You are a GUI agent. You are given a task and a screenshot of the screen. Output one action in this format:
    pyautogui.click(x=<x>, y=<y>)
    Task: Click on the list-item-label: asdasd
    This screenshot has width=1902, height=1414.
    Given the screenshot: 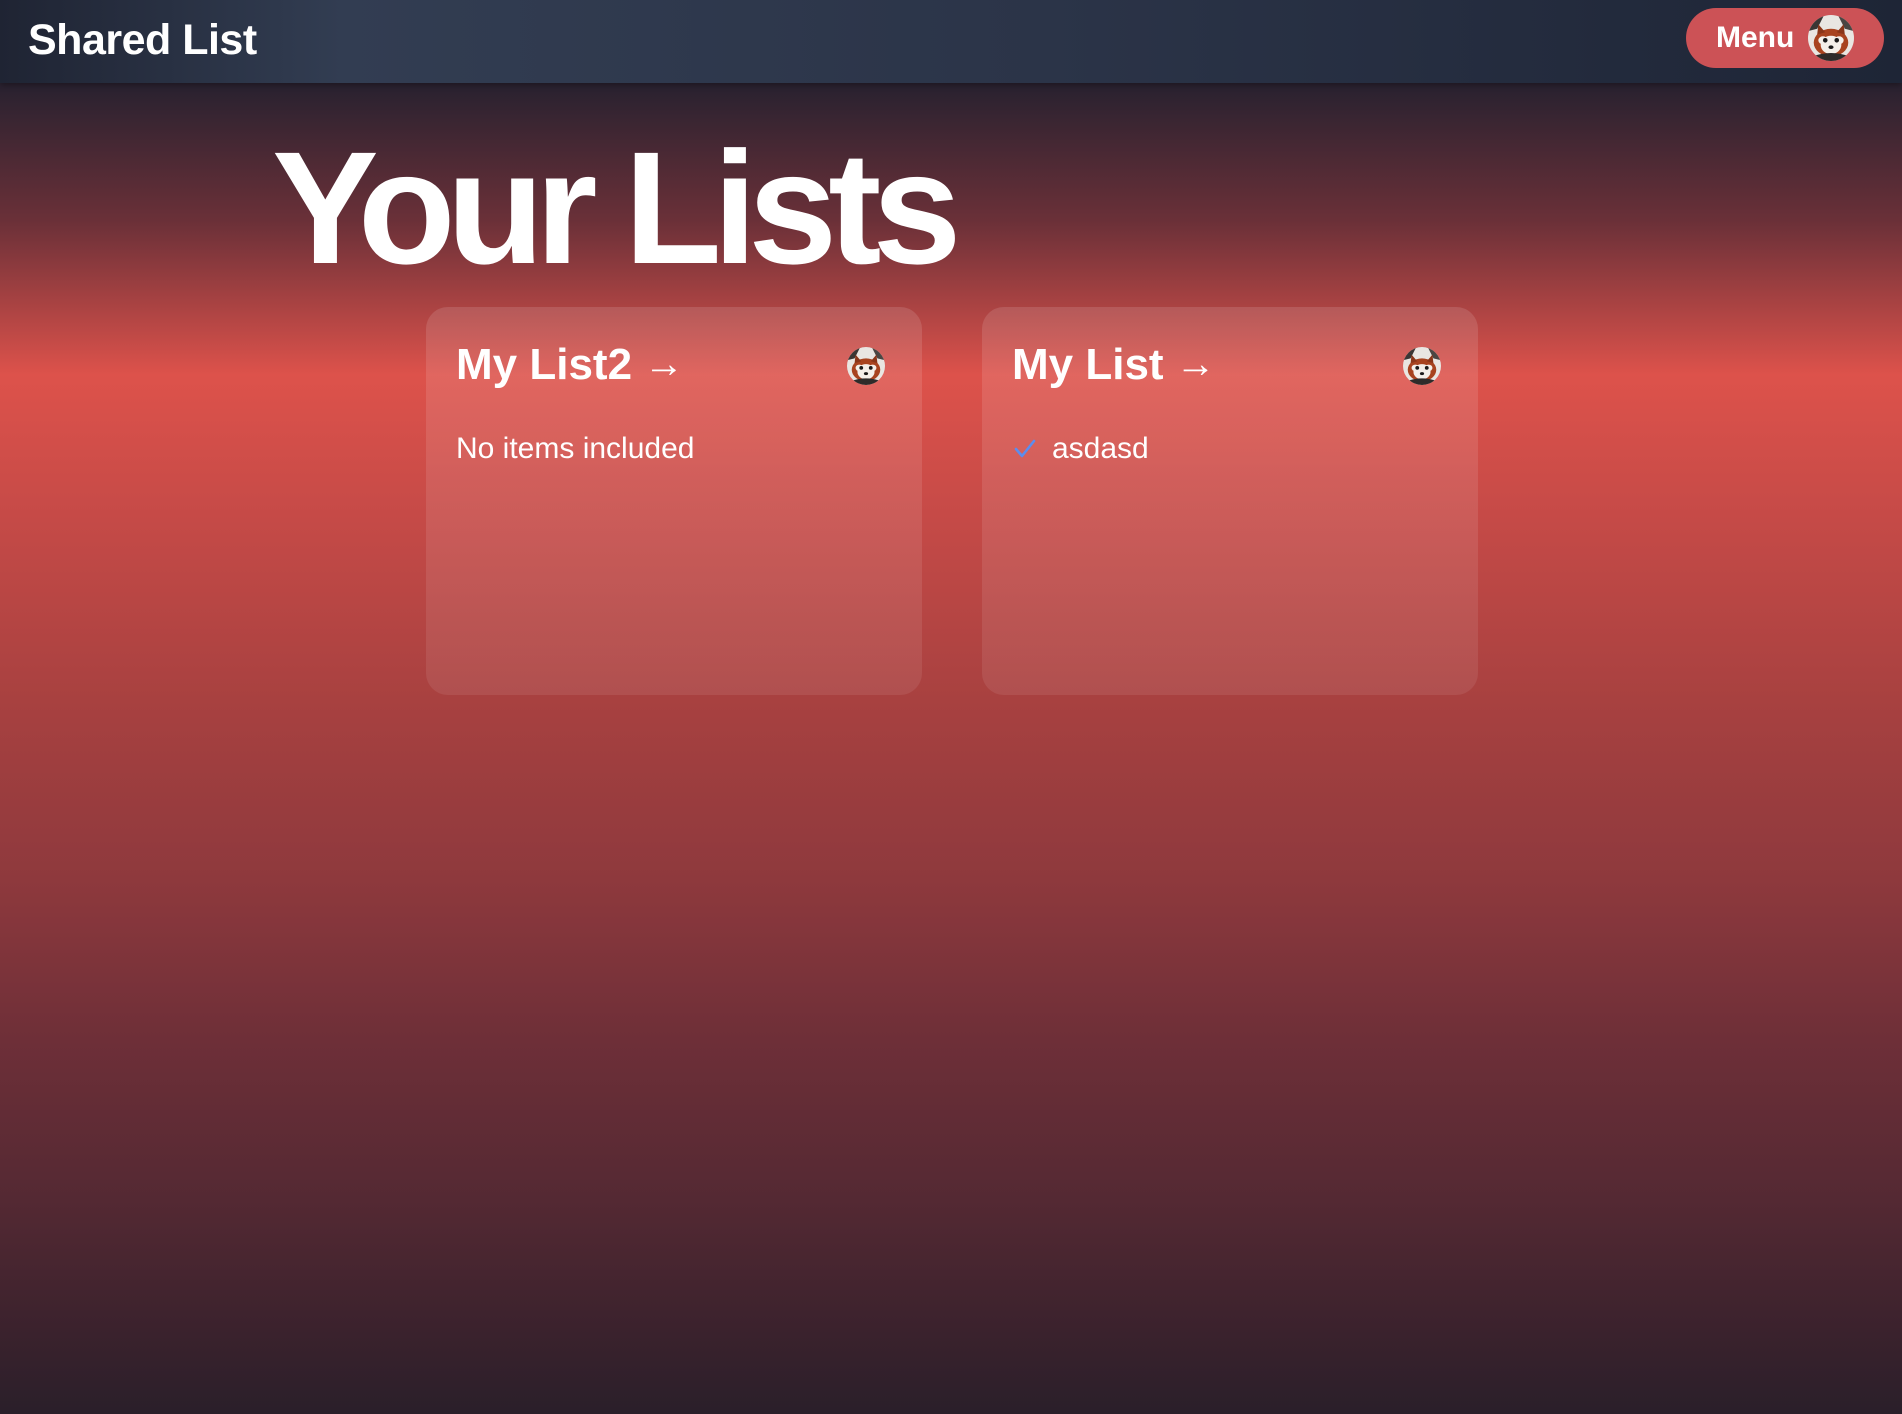 What is the action you would take?
    pyautogui.click(x=1100, y=448)
    